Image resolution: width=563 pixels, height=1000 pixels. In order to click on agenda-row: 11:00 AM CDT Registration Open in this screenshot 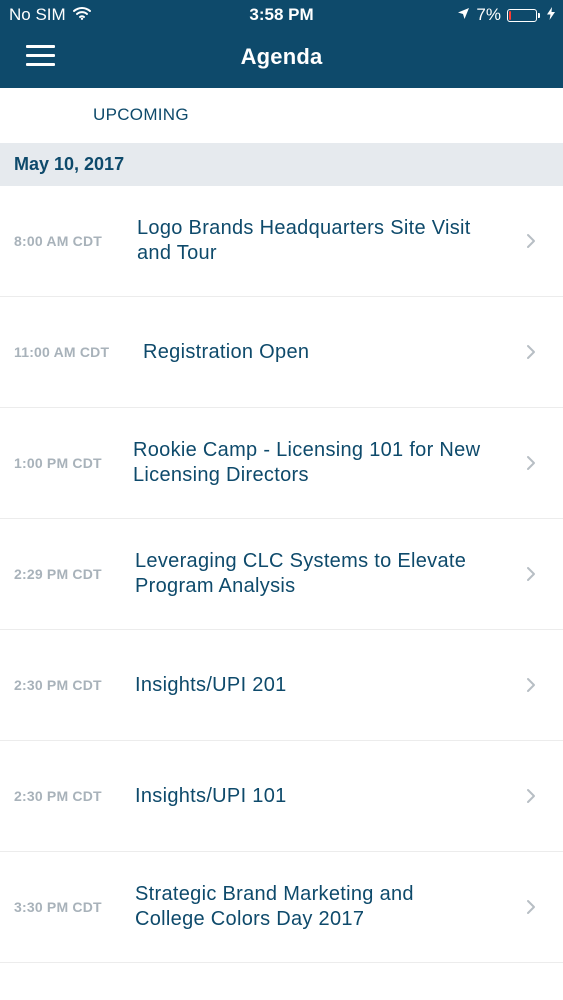, I will do `click(281, 352)`.